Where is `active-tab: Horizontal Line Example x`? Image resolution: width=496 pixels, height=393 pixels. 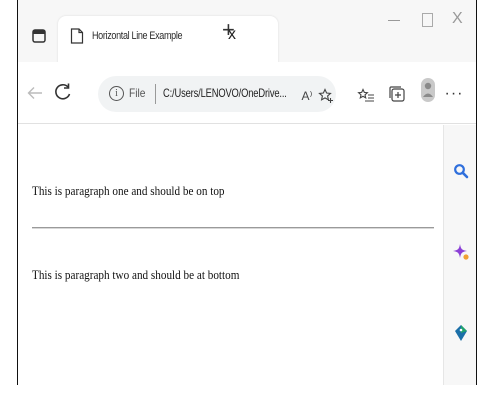 active-tab: Horizontal Line Example x is located at coordinates (168, 40).